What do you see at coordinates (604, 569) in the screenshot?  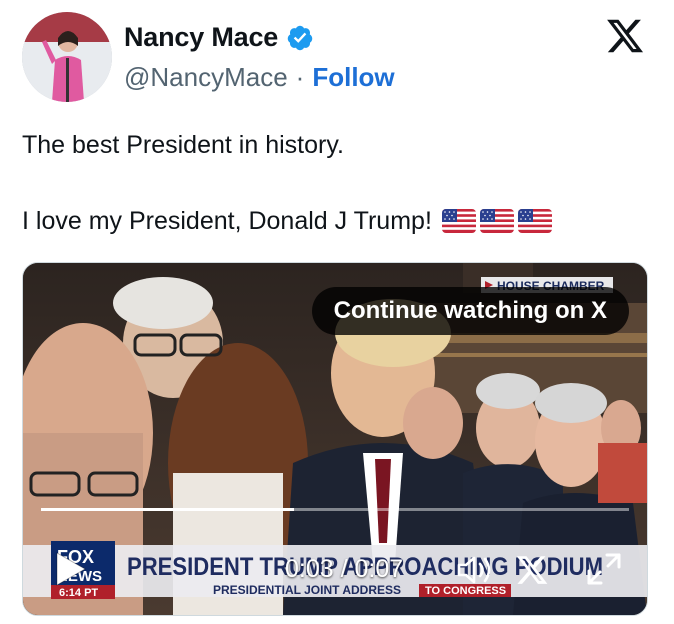 I see `fullscreen-icon` at bounding box center [604, 569].